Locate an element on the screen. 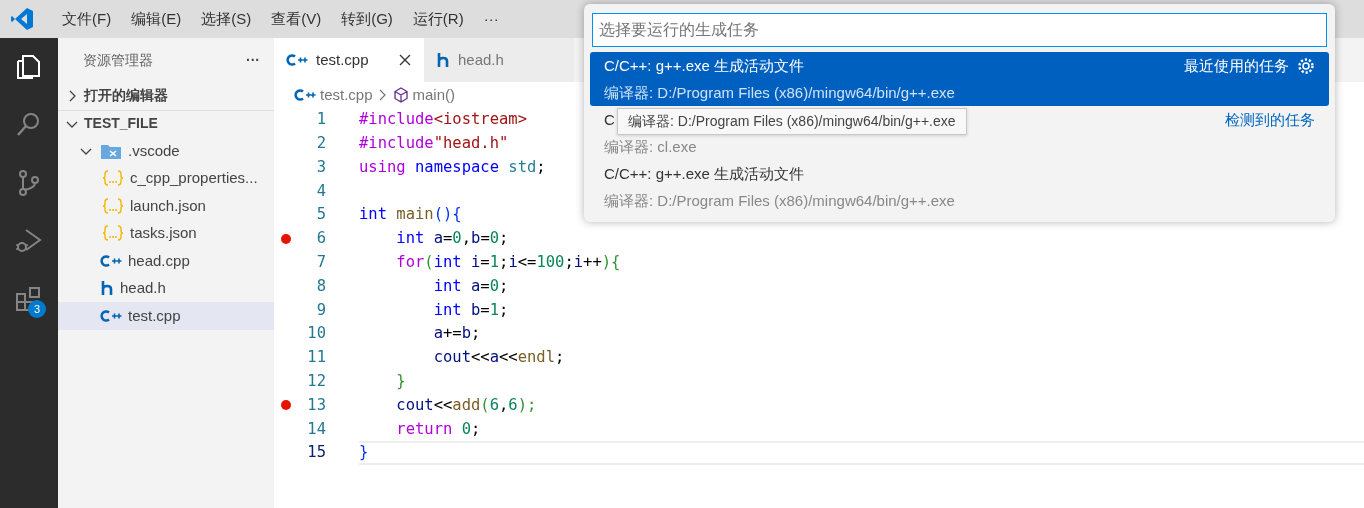 The height and width of the screenshot is (508, 1364). menu-item: 运行(R) is located at coordinates (438, 19).